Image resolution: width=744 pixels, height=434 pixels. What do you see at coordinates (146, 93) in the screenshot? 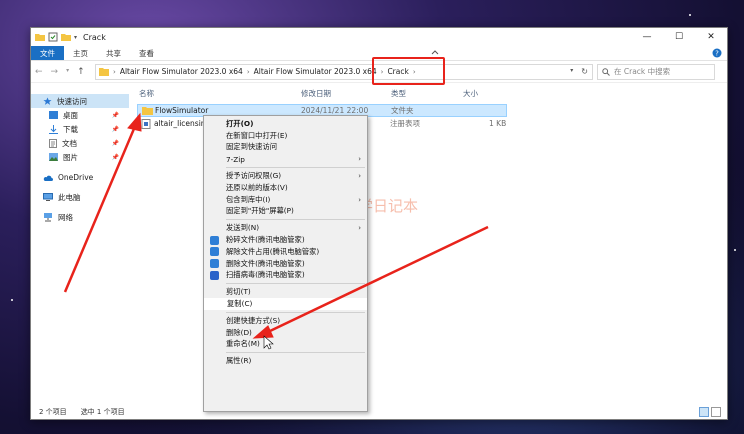
I see `column-header-name: 名称` at bounding box center [146, 93].